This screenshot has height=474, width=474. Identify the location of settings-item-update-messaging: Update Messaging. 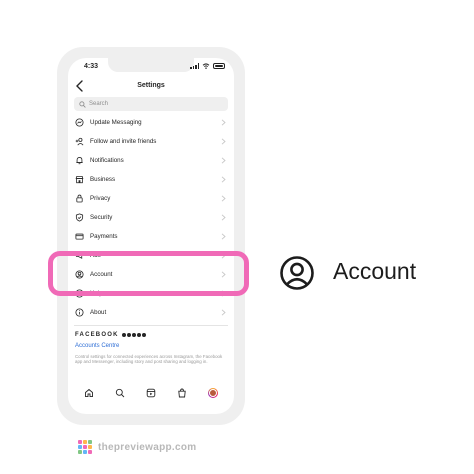
(151, 122).